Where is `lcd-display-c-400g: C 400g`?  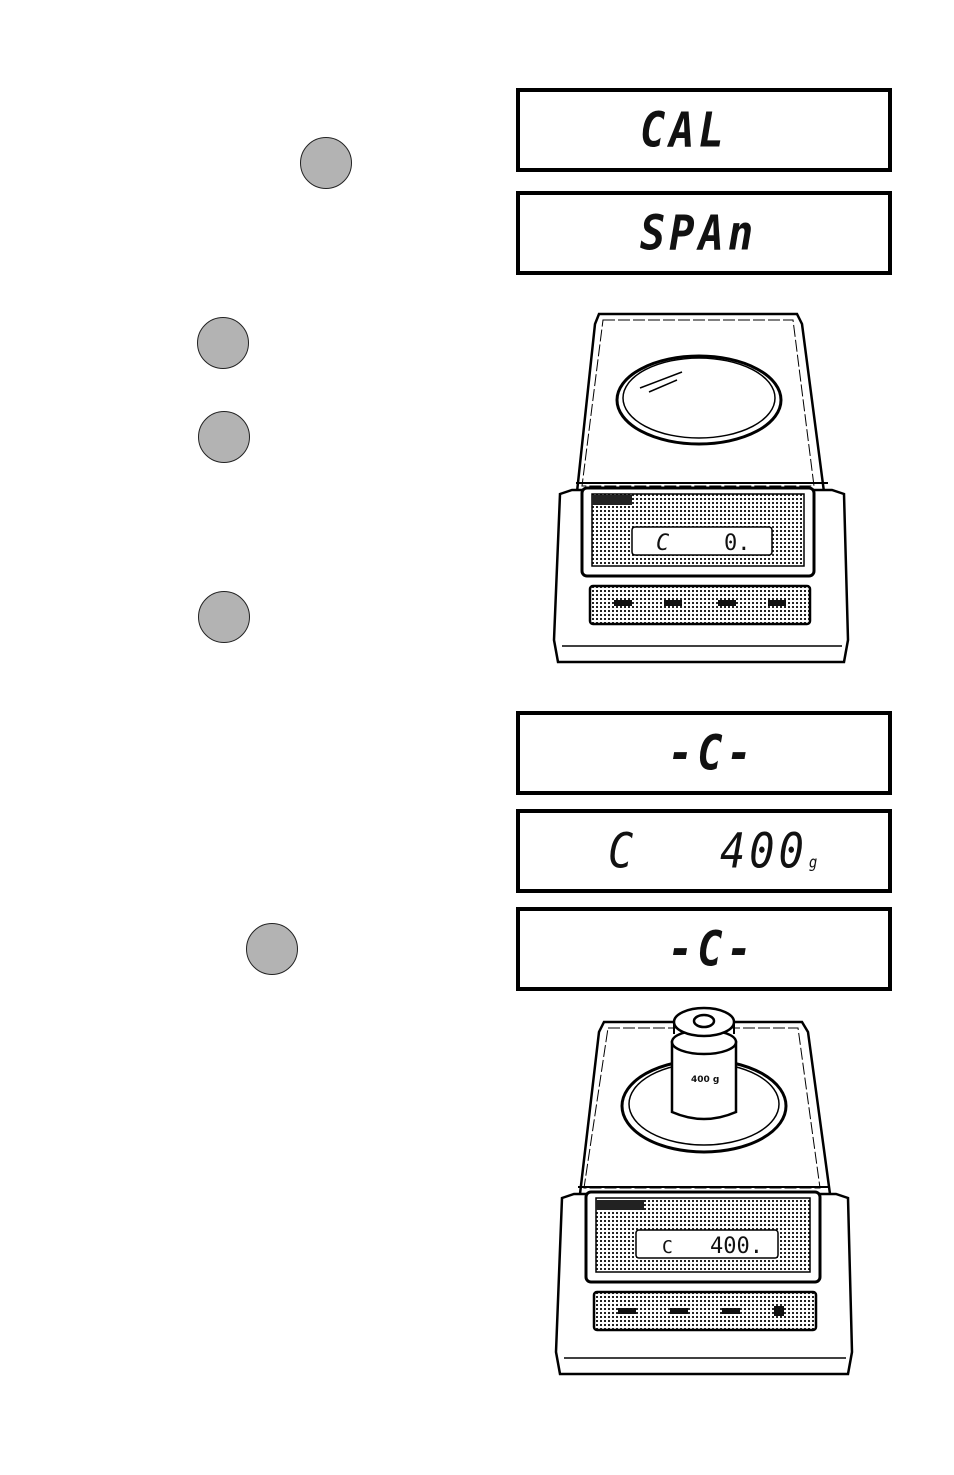
lcd-display-c-400g: C 400g is located at coordinates (704, 851).